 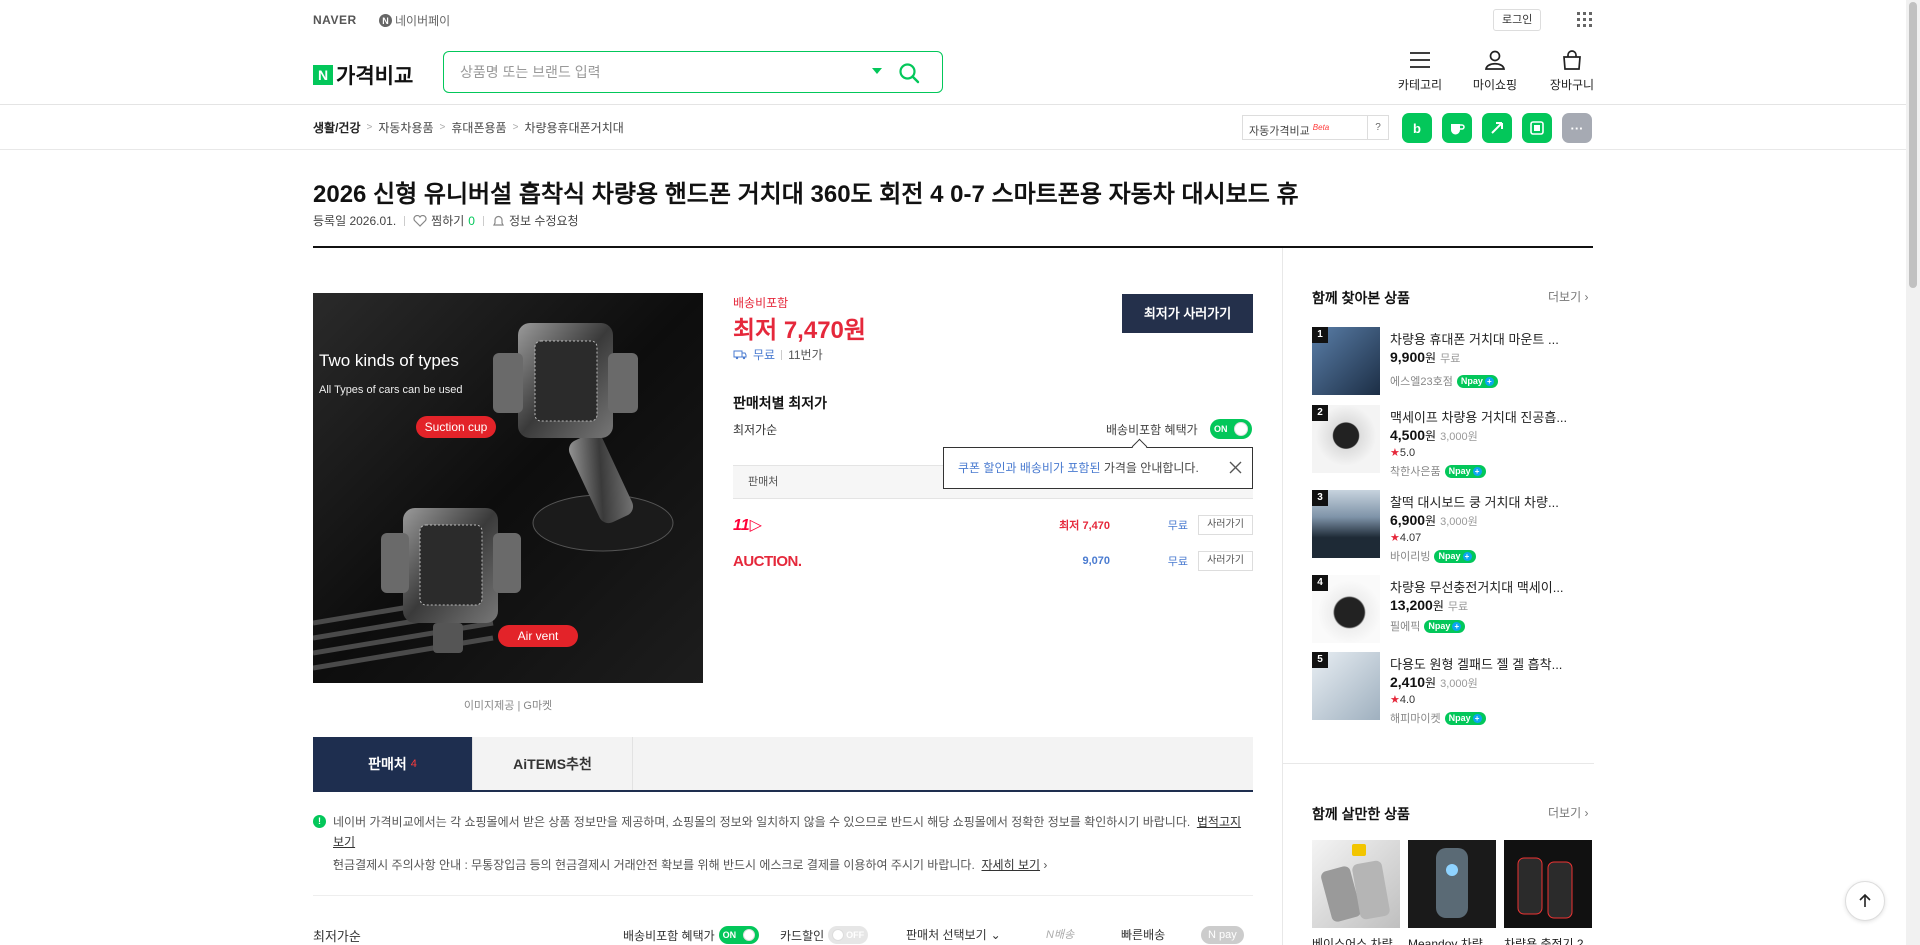 What do you see at coordinates (1434, 435) in the screenshot?
I see `side-item-price: 4,500원 3,000원` at bounding box center [1434, 435].